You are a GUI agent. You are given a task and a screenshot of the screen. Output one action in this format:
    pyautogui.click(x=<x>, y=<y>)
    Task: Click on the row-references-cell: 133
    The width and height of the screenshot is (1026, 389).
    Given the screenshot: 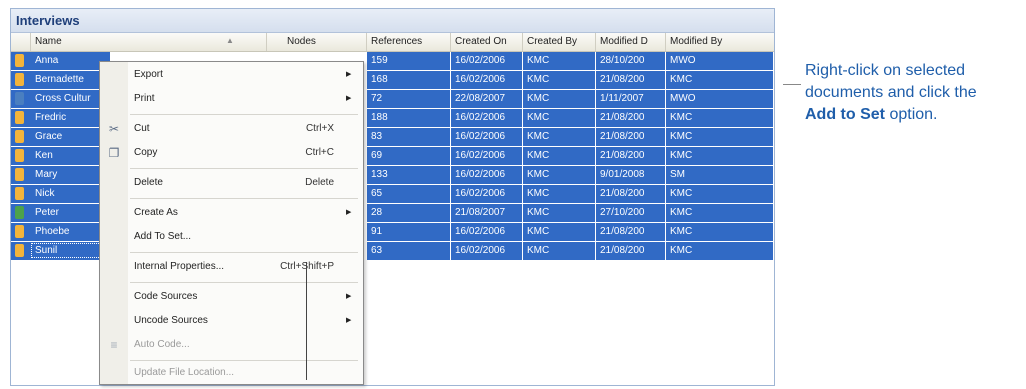 What is the action you would take?
    pyautogui.click(x=409, y=175)
    